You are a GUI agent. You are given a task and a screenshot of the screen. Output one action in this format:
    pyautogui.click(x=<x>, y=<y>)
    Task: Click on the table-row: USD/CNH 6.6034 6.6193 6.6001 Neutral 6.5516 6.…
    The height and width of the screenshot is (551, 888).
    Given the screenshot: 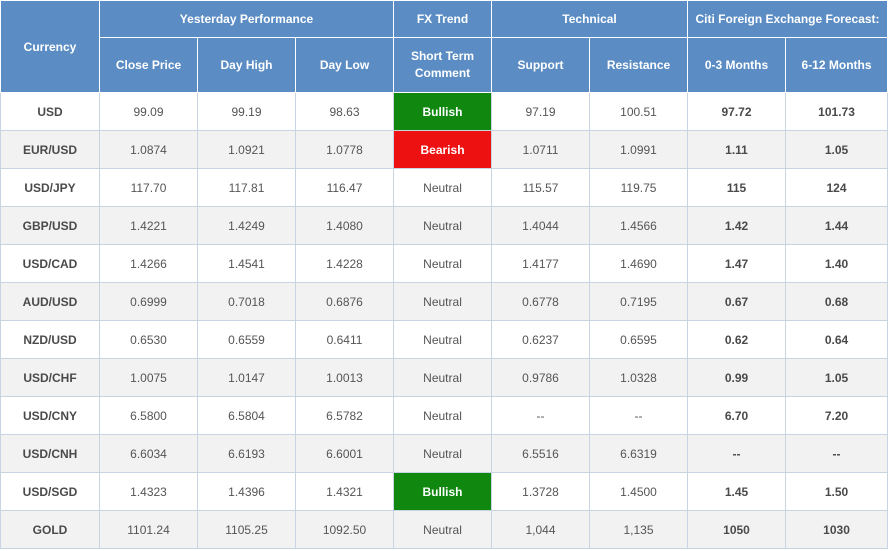 What is the action you would take?
    pyautogui.click(x=444, y=453)
    